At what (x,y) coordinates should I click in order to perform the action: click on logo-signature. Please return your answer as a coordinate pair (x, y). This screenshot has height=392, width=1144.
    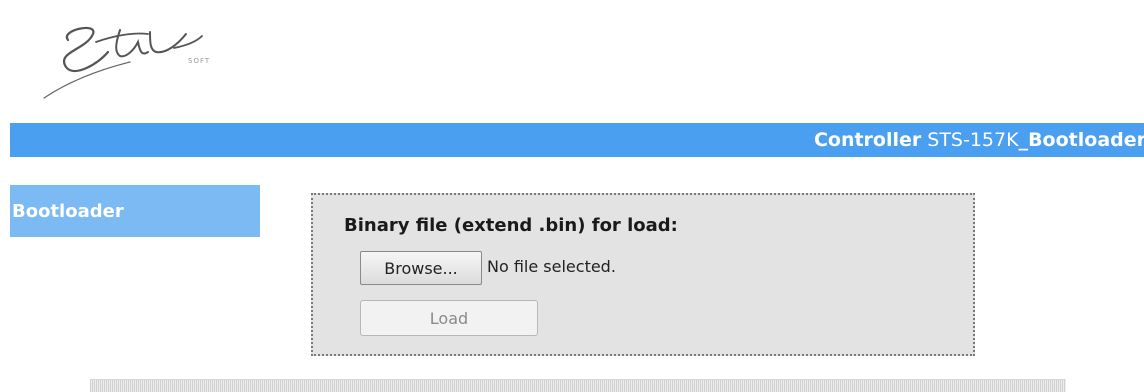
    Looking at the image, I should click on (123, 62).